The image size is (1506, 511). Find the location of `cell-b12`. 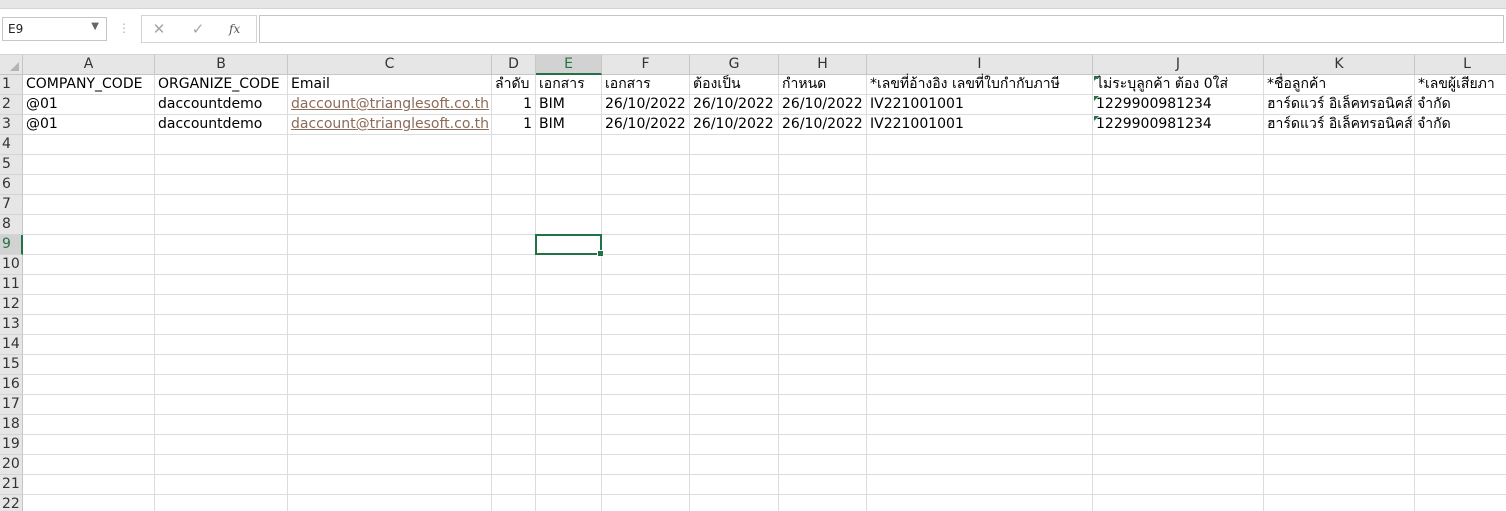

cell-b12 is located at coordinates (221, 305).